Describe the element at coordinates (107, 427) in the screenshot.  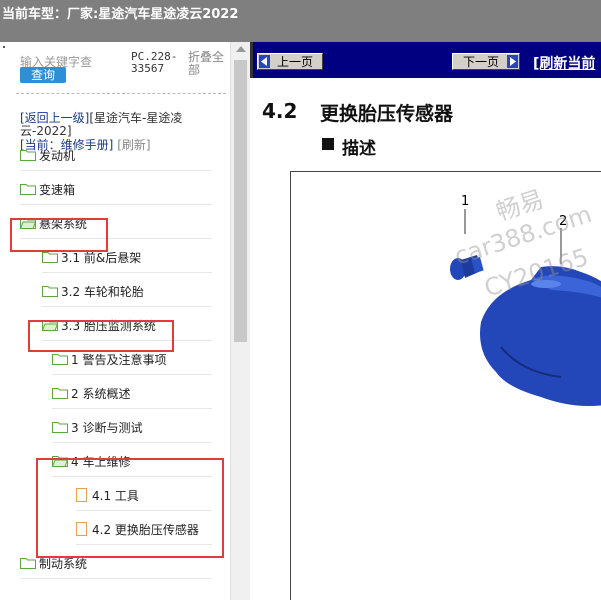
I see `tree-item-label: 3 诊断与测试` at that location.